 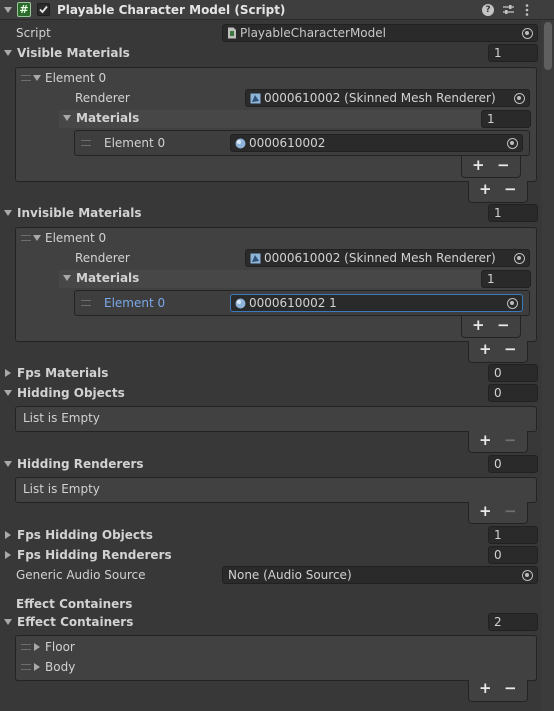 I want to click on invisible-materials-label: Invisible Materials, so click(x=79, y=213).